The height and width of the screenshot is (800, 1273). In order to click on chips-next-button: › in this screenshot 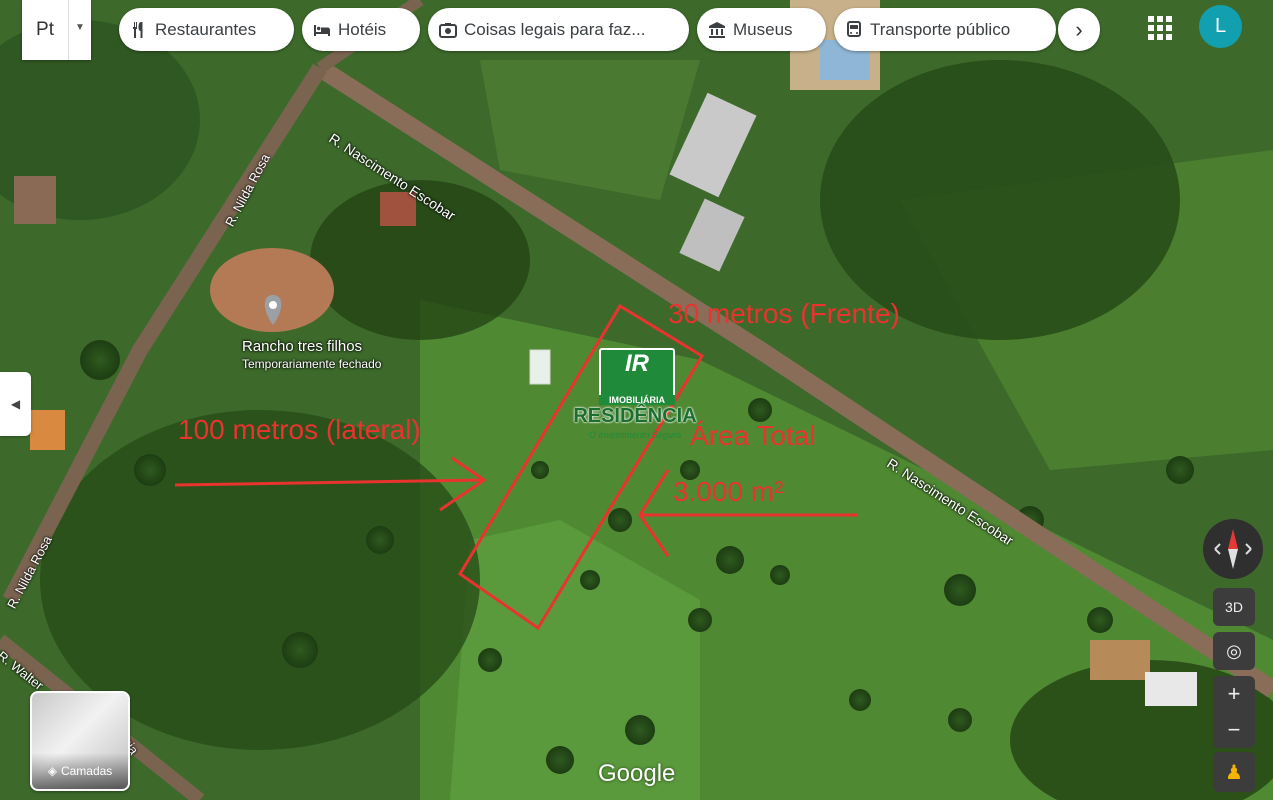, I will do `click(1079, 29)`.